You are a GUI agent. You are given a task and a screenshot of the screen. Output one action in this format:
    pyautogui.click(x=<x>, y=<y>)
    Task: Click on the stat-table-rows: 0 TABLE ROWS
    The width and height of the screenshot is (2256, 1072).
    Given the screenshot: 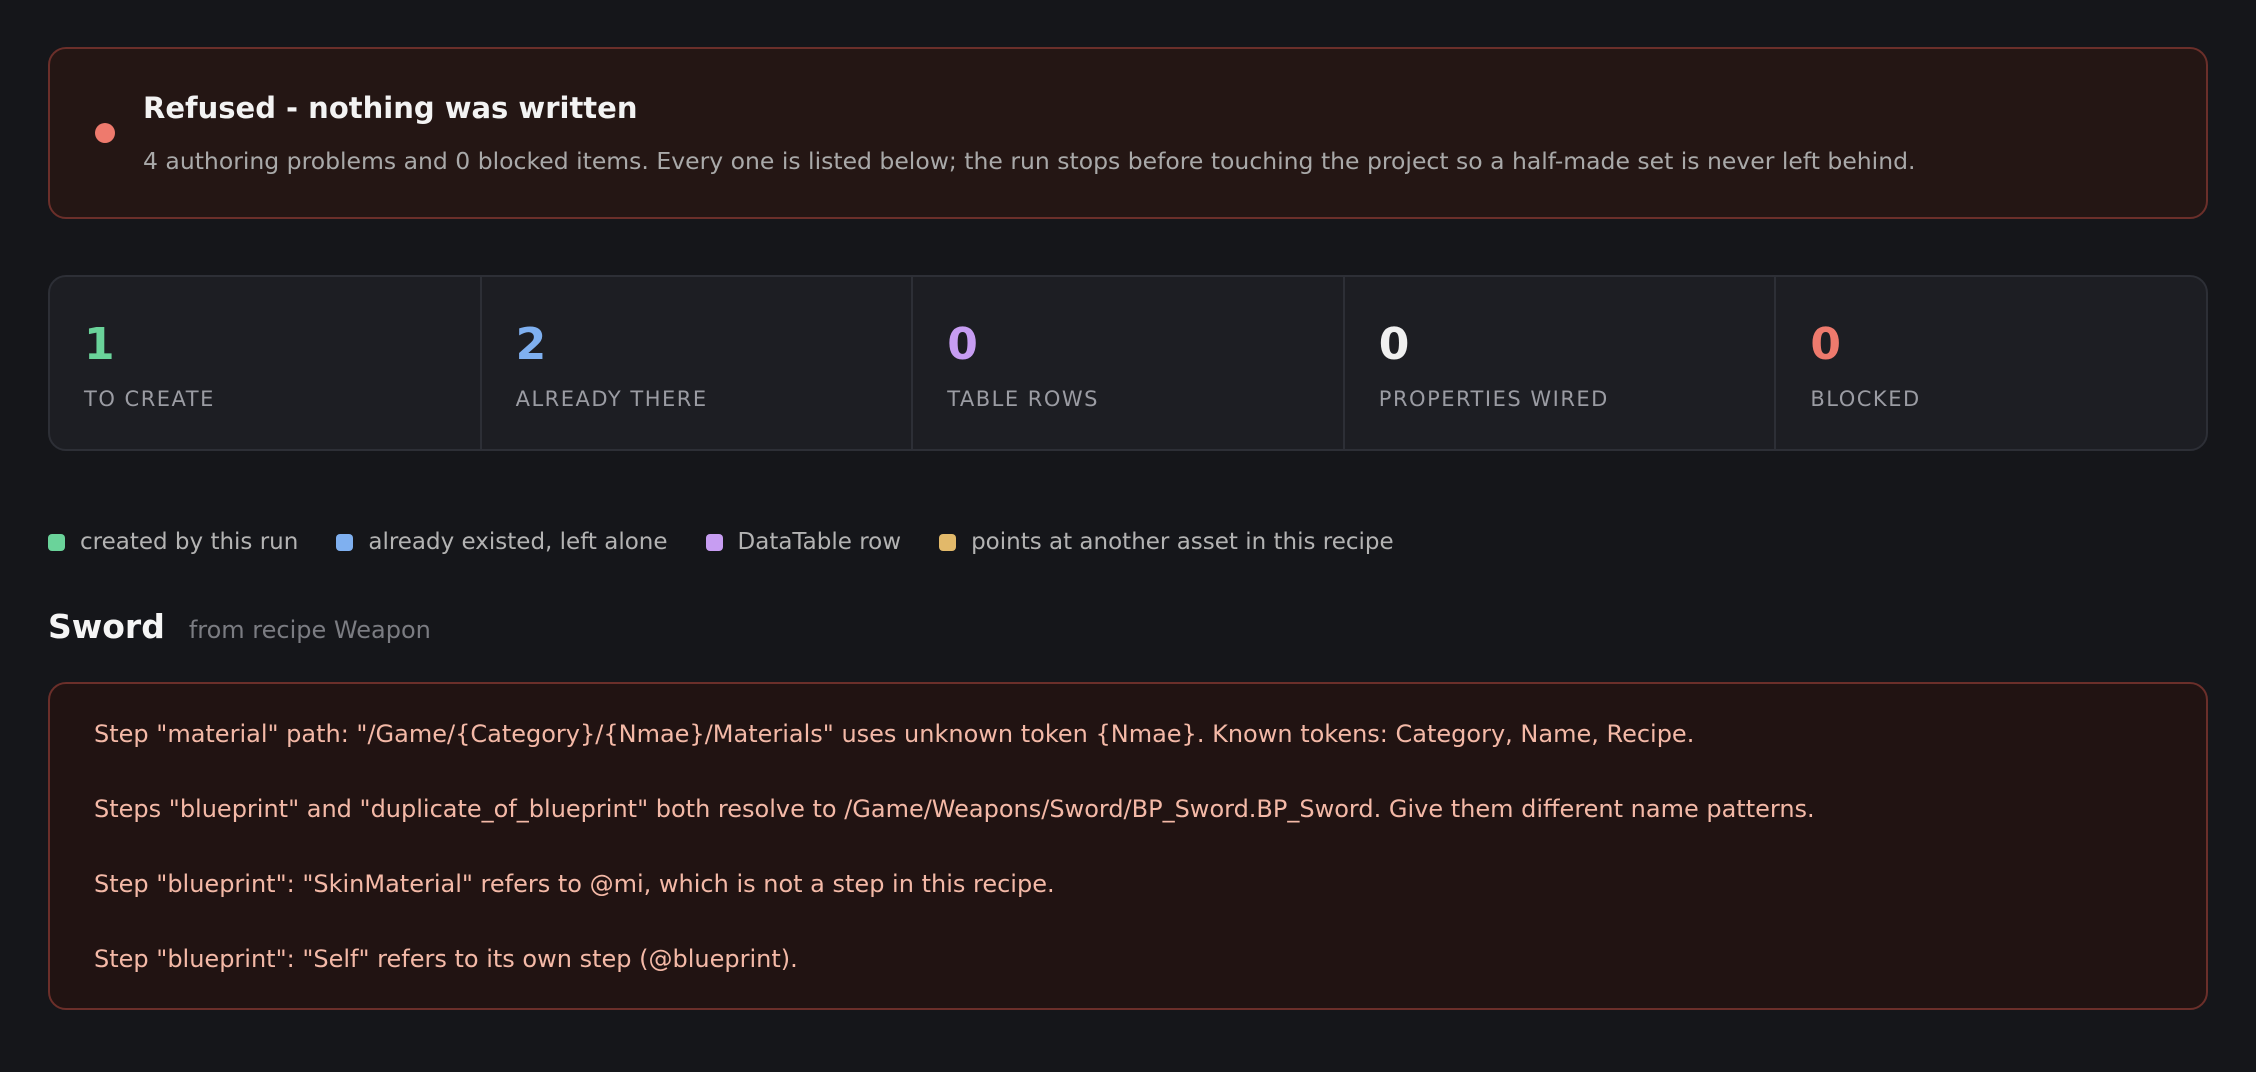 What is the action you would take?
    pyautogui.click(x=1129, y=363)
    